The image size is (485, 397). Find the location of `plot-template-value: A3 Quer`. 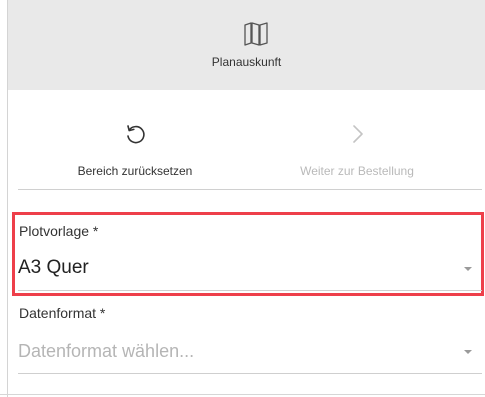

plot-template-value: A3 Quer is located at coordinates (53, 267).